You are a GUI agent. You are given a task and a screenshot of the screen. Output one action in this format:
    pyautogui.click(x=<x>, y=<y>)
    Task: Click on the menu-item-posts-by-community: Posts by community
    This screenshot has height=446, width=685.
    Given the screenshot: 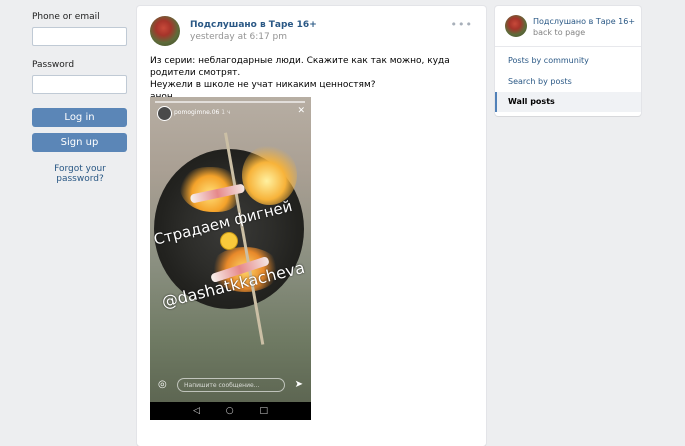 What is the action you would take?
    pyautogui.click(x=568, y=61)
    